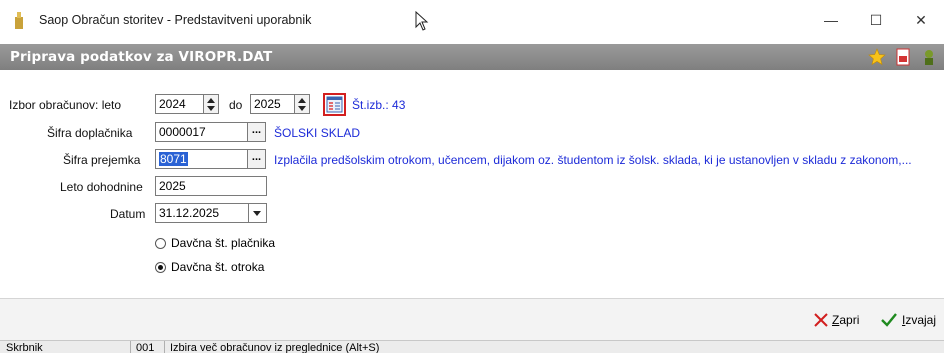  Describe the element at coordinates (145, 347) in the screenshot. I see `status-code: 001` at that location.